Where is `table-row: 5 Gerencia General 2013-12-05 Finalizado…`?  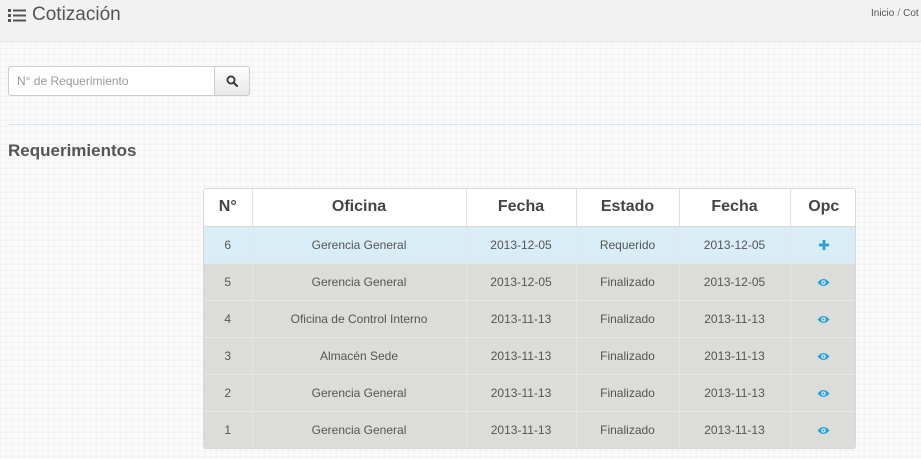 table-row: 5 Gerencia General 2013-12-05 Finalizado… is located at coordinates (529, 282).